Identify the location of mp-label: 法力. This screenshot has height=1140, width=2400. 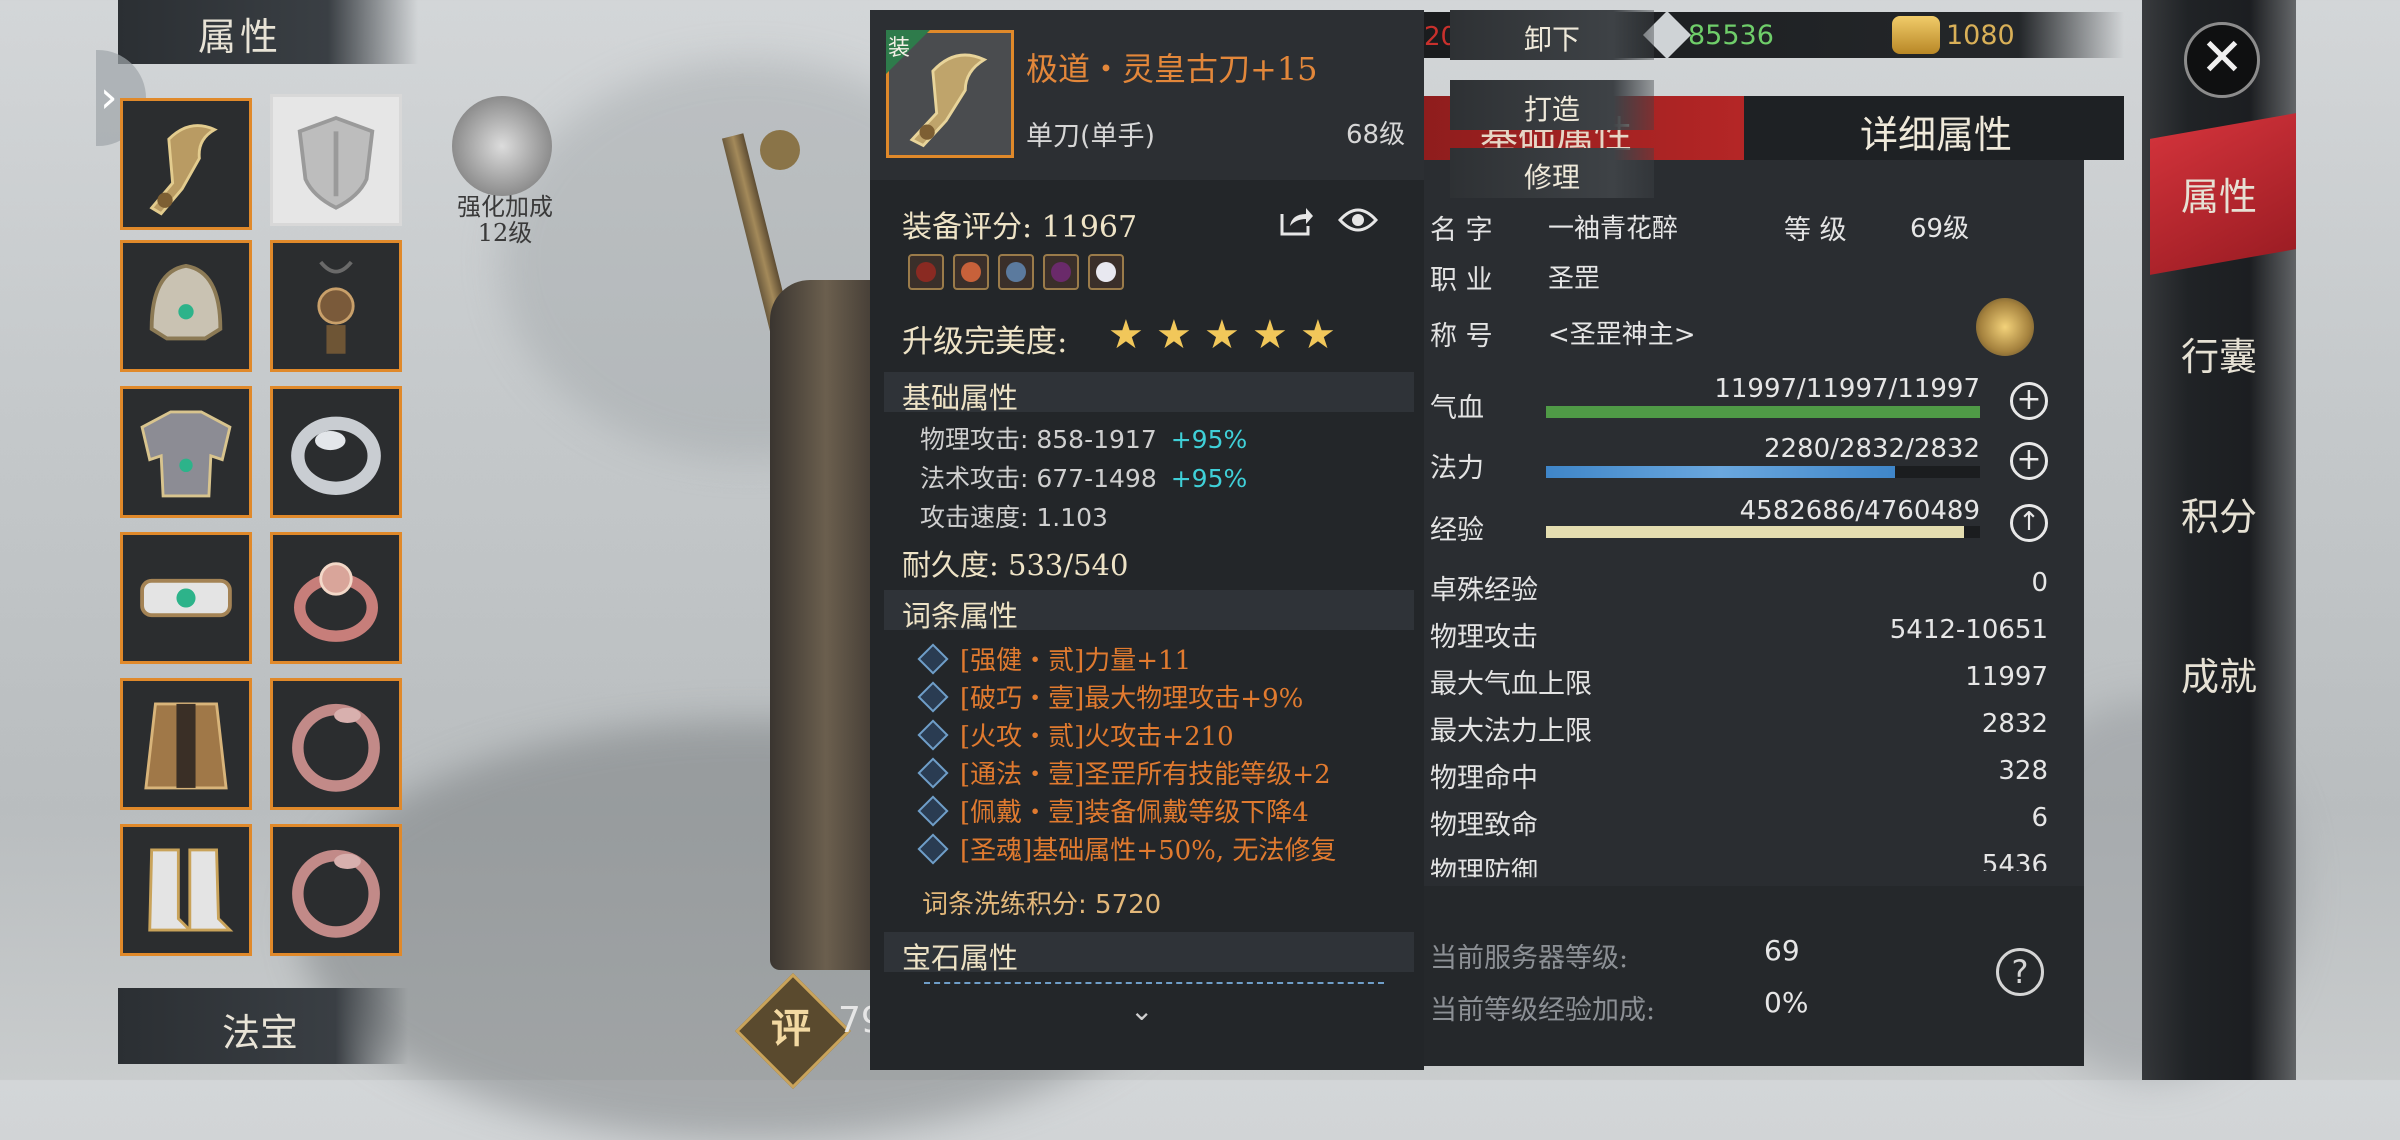
(1457, 468).